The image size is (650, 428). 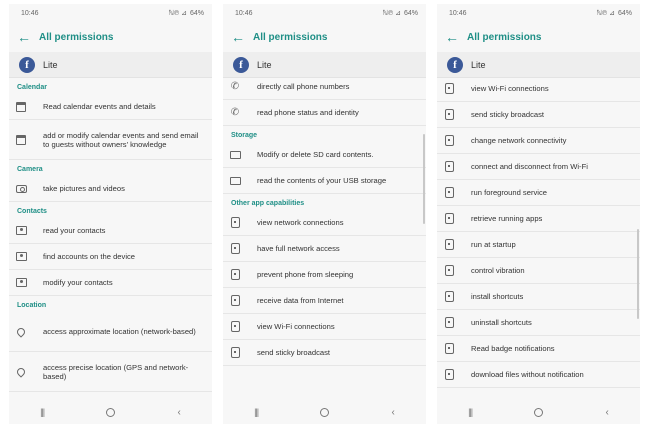 What do you see at coordinates (324, 275) in the screenshot?
I see `permission-item: prevent phone from sleeping` at bounding box center [324, 275].